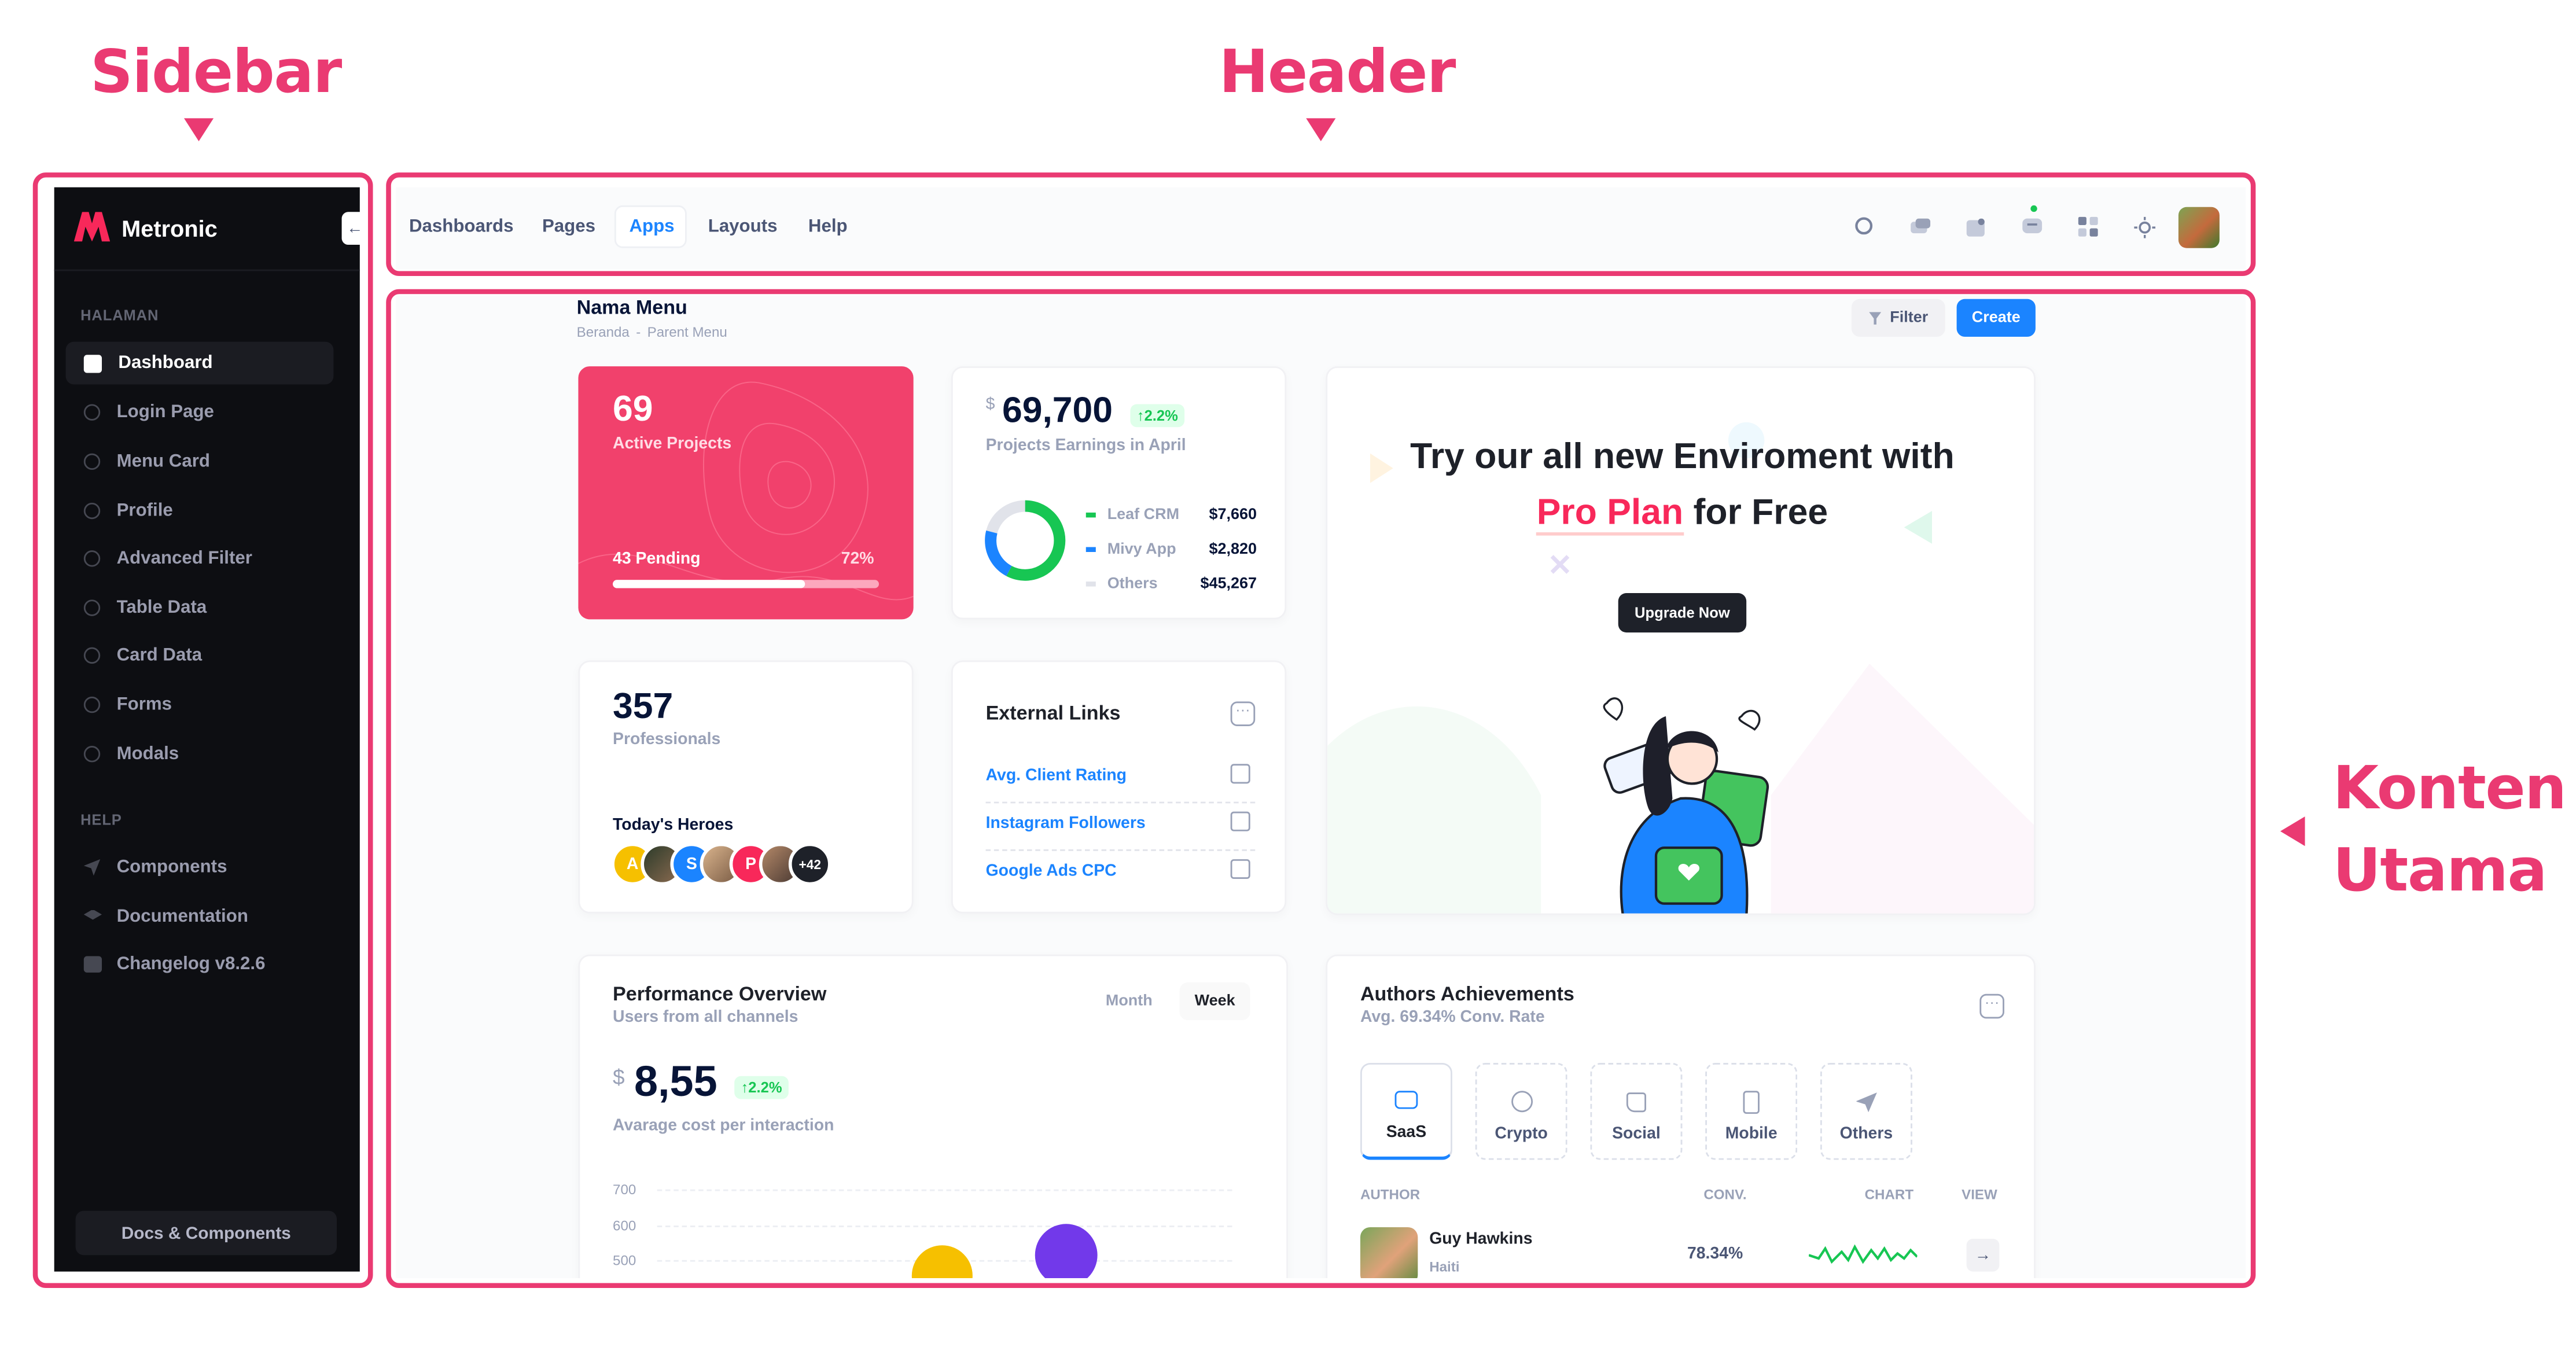  Describe the element at coordinates (1337, 73) in the screenshot. I see `annotation-header: Header` at that location.